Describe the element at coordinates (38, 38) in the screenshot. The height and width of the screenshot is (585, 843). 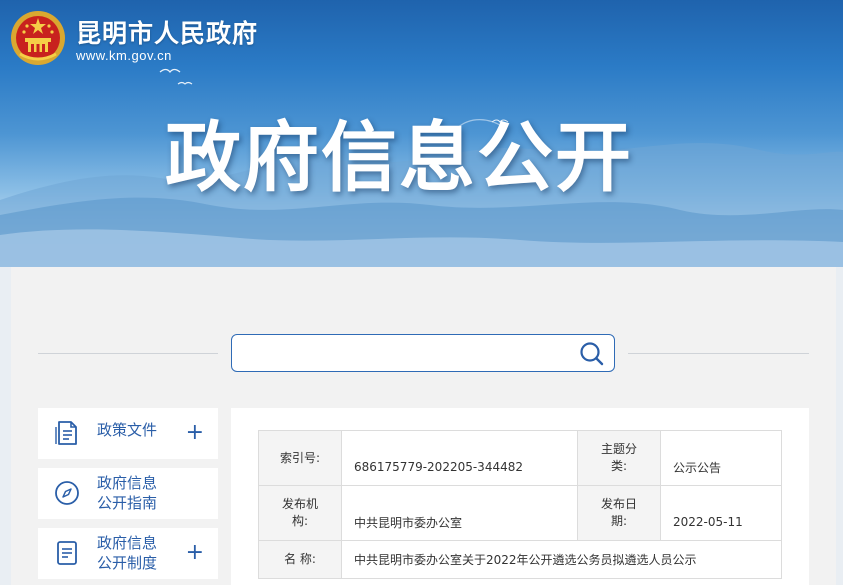
I see `national-emblem-icon` at that location.